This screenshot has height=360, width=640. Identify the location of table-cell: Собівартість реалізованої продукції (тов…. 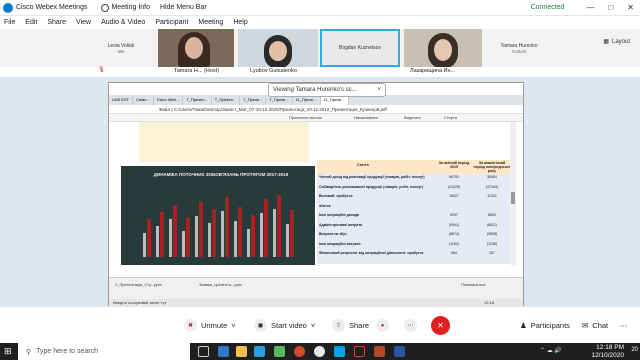
(371, 186).